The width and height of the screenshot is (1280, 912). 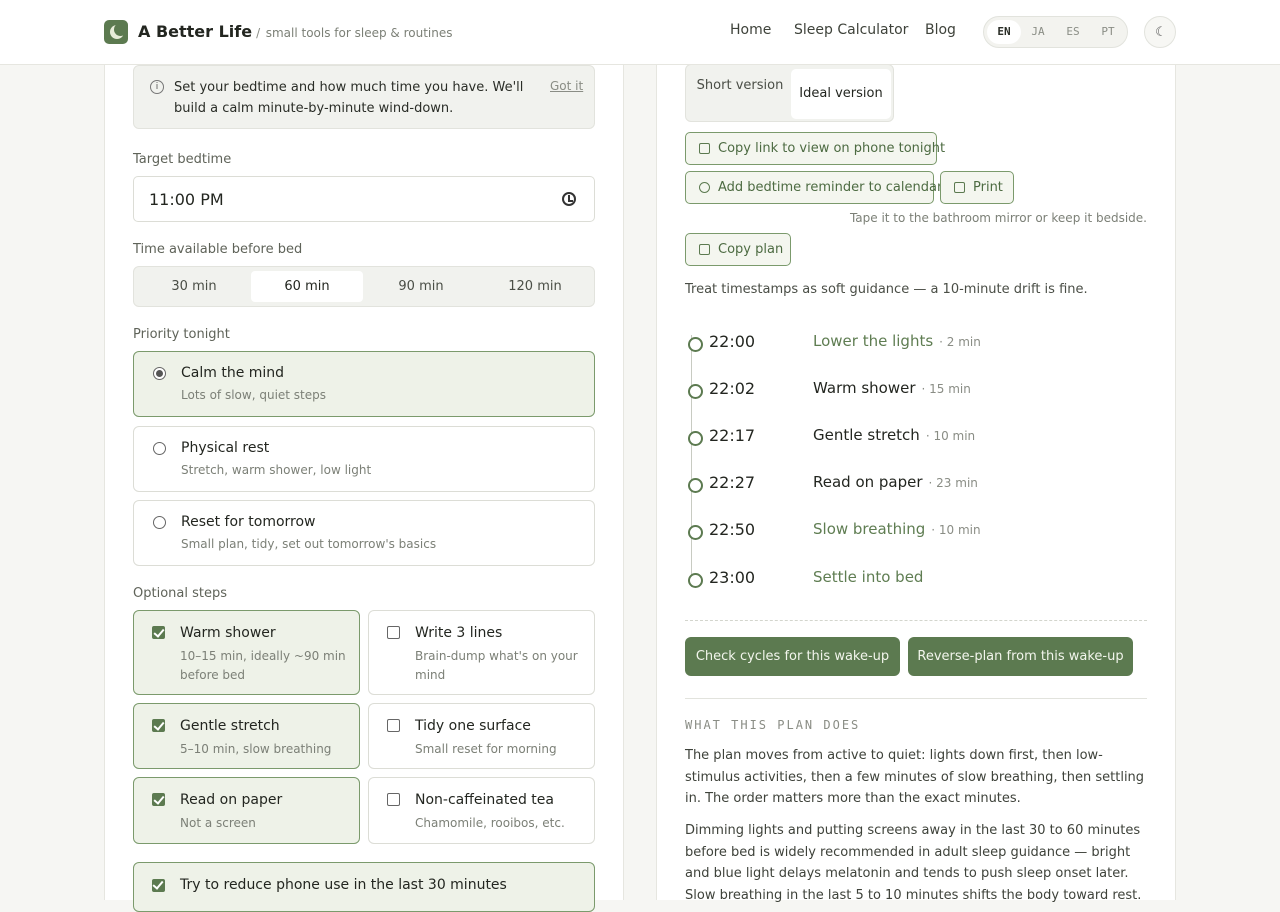 I want to click on timeline-row: 22:27 Read on paper · 23 min, so click(x=916, y=483).